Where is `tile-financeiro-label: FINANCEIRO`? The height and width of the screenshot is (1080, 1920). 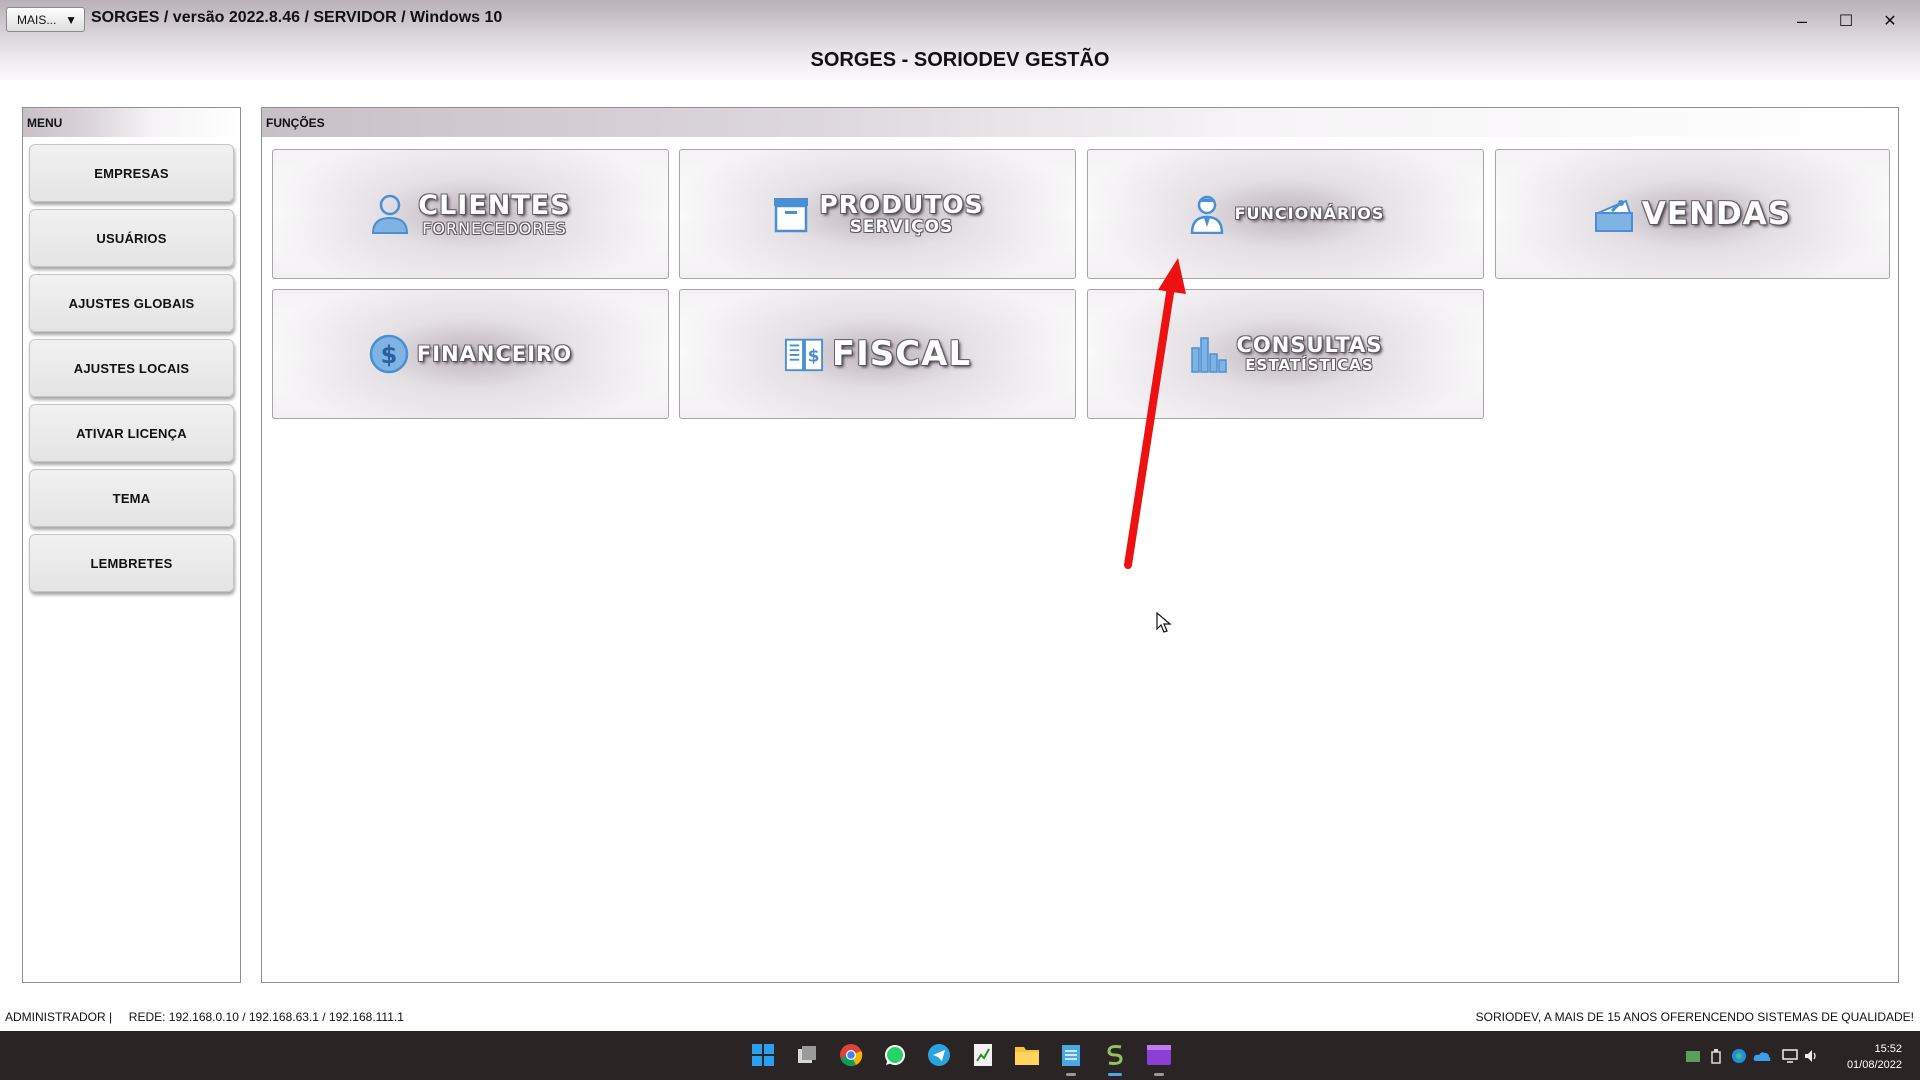 tile-financeiro-label: FINANCEIRO is located at coordinates (494, 353).